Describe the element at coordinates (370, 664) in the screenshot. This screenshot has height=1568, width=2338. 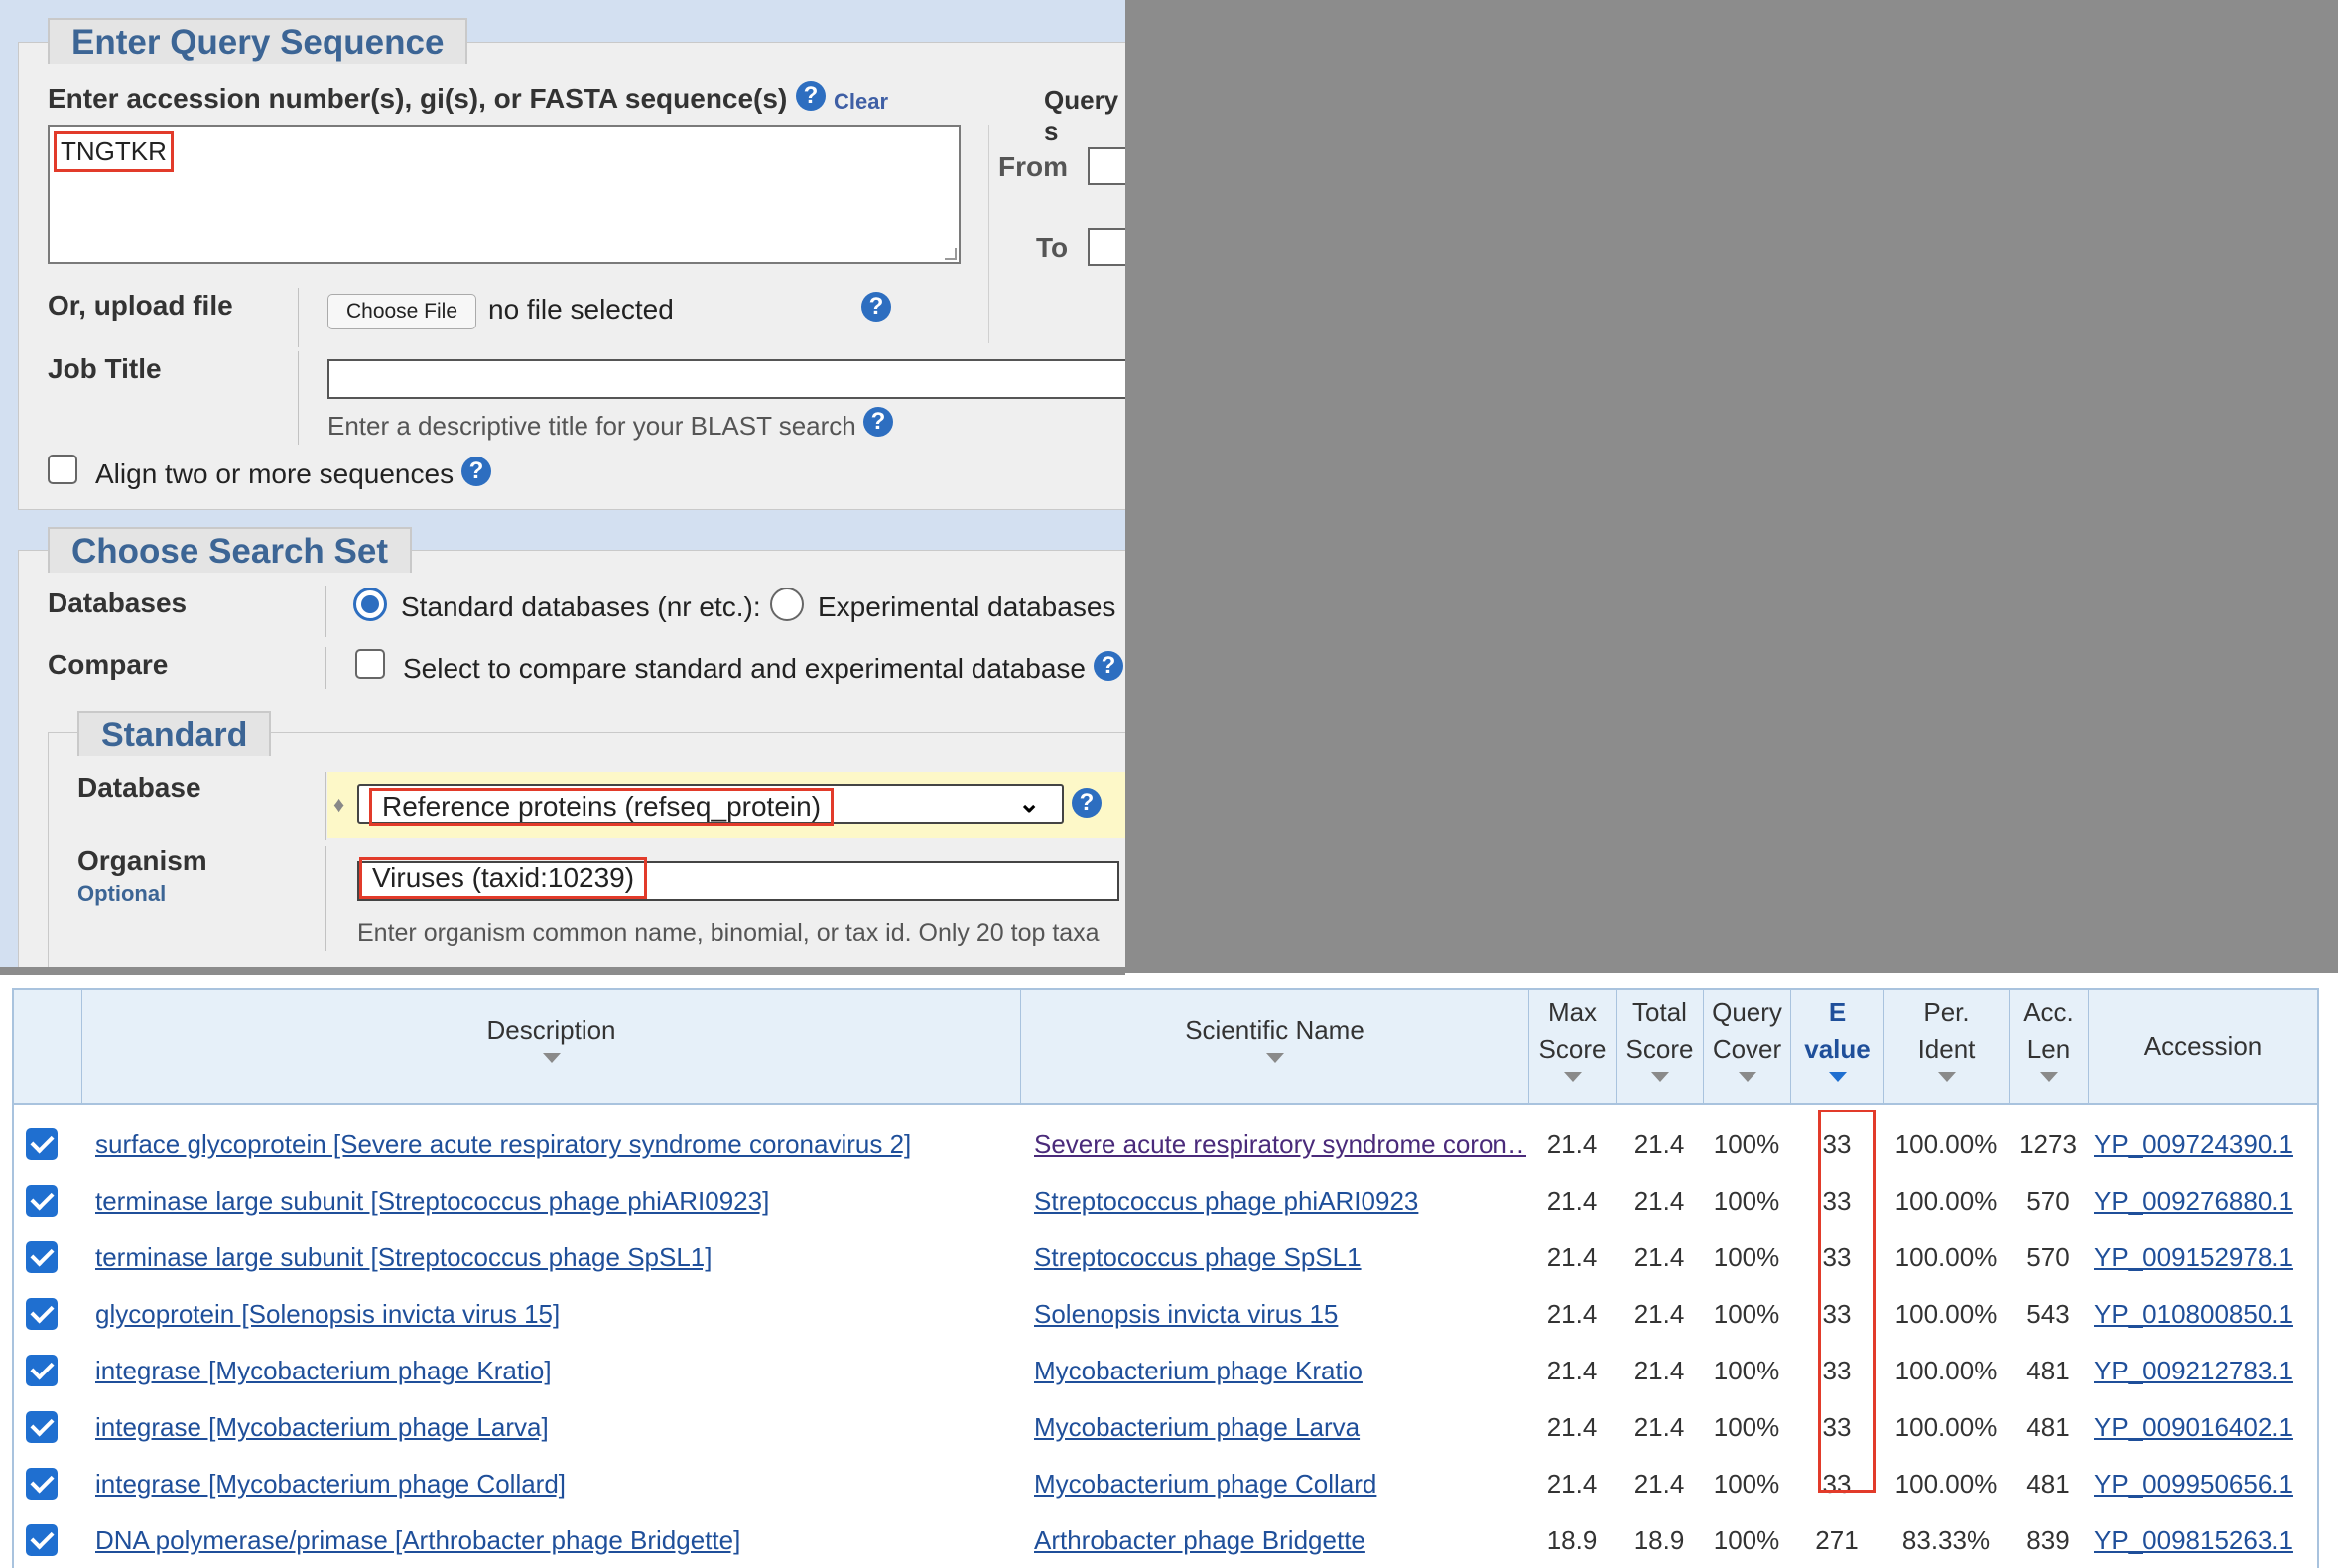
I see `compare-checkbox` at that location.